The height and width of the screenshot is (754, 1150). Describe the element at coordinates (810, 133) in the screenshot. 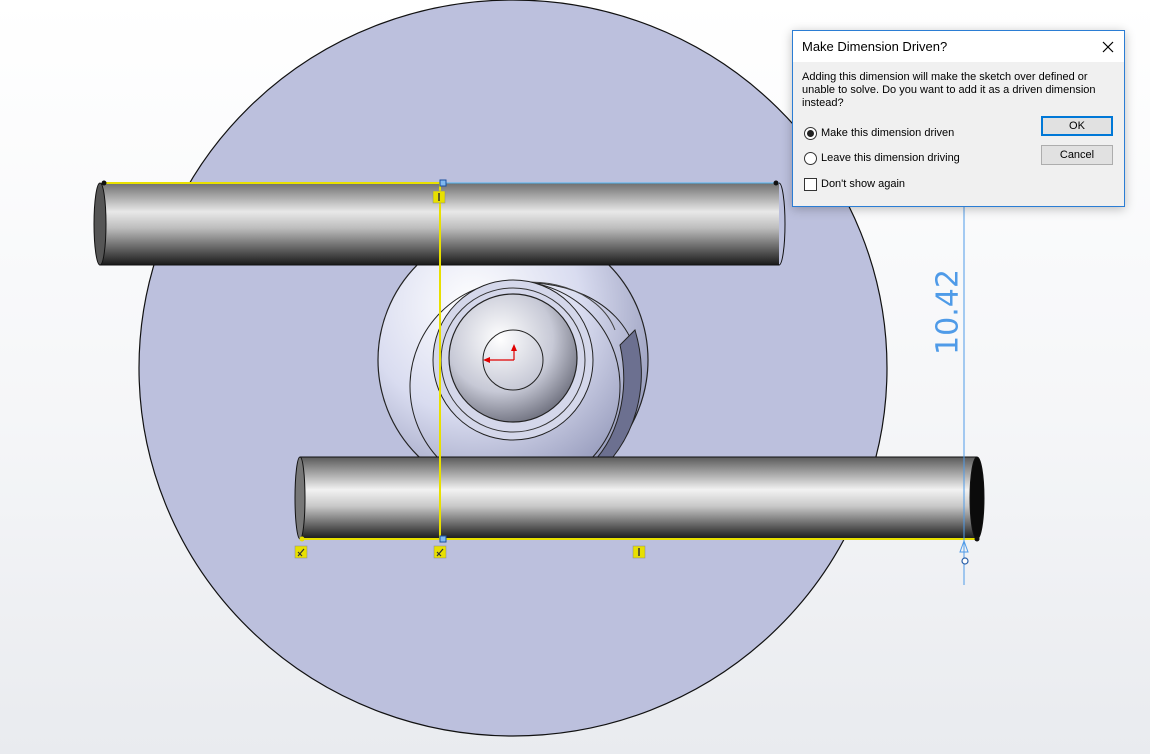

I see `make-driven-radio` at that location.